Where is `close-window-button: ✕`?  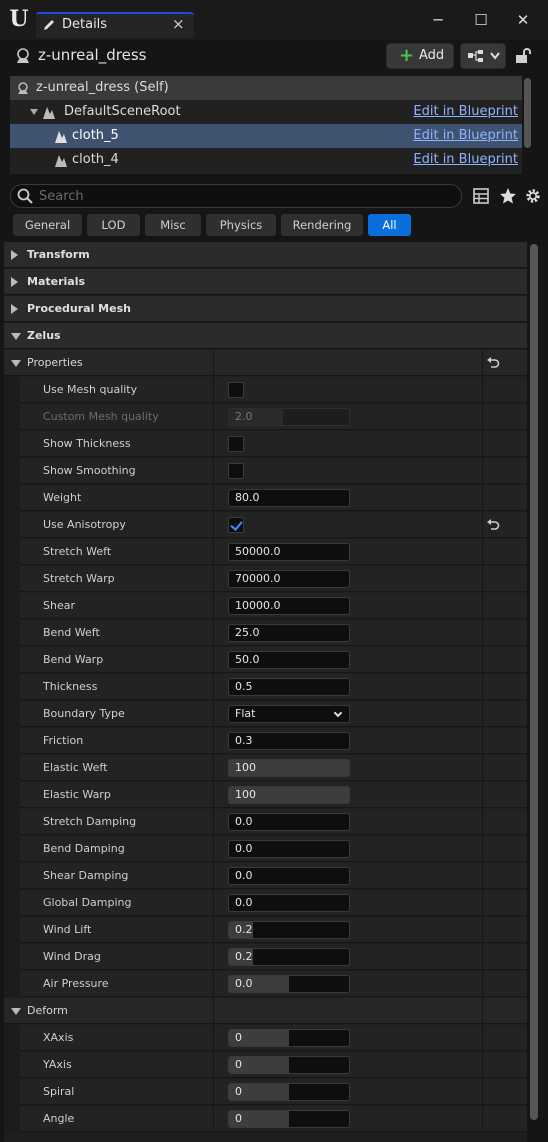 close-window-button: ✕ is located at coordinates (523, 20).